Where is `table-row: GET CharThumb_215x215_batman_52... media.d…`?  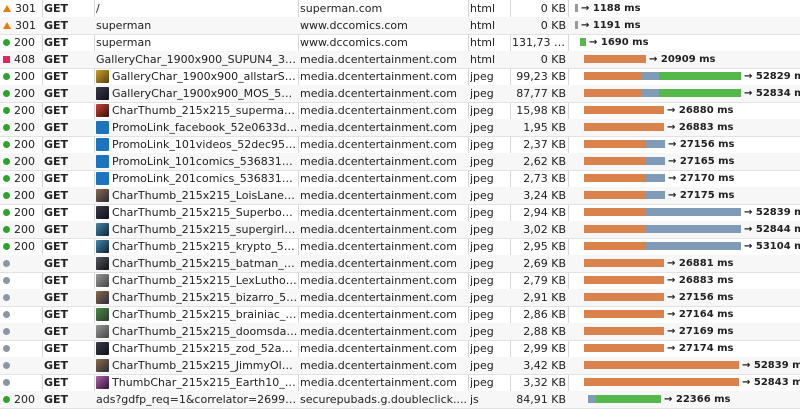
table-row: GET CharThumb_215x215_batman_52... media.d… is located at coordinates (400, 264).